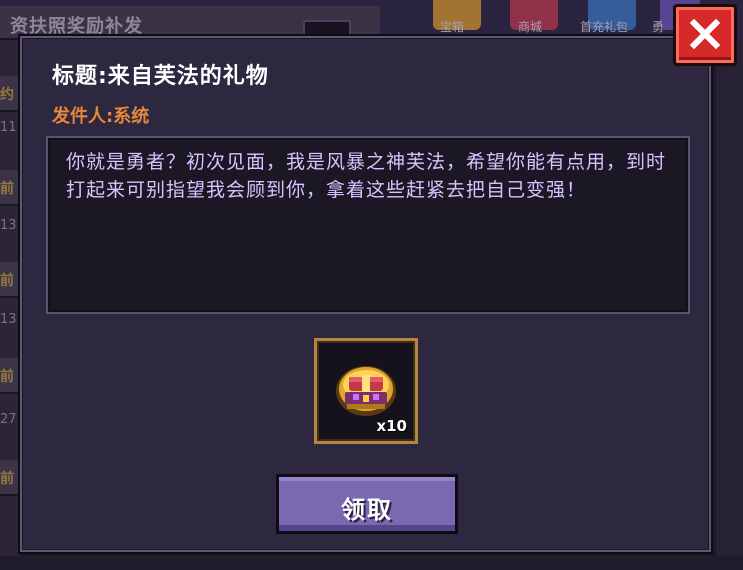  What do you see at coordinates (658, 27) in the screenshot?
I see `bg-hero-label: 勇` at bounding box center [658, 27].